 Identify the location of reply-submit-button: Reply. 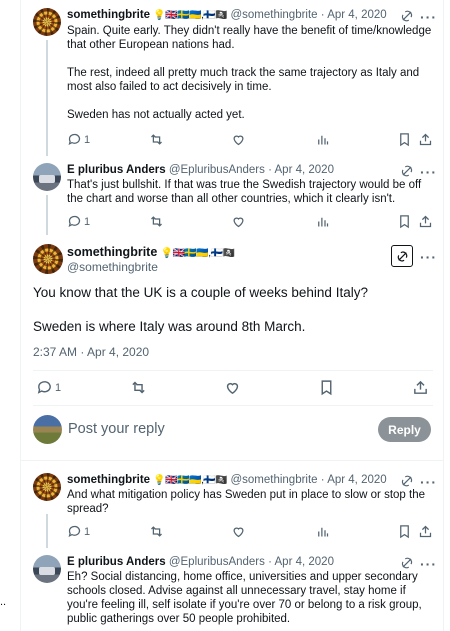
(404, 429).